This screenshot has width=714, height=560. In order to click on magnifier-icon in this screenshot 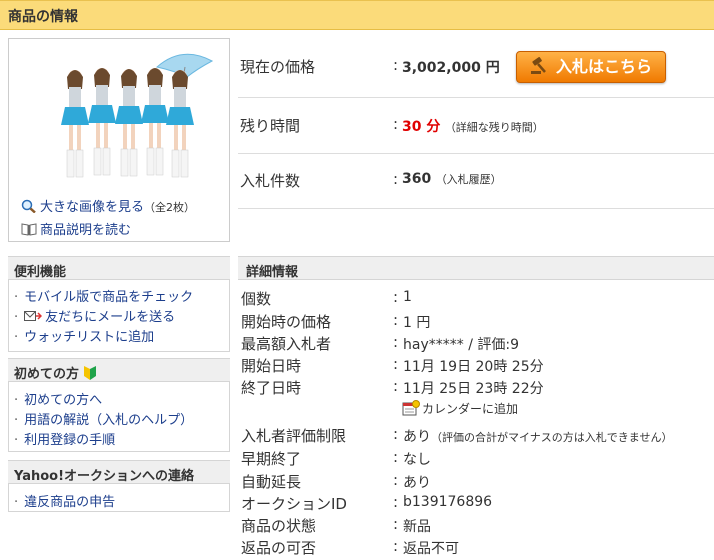, I will do `click(28, 206)`.